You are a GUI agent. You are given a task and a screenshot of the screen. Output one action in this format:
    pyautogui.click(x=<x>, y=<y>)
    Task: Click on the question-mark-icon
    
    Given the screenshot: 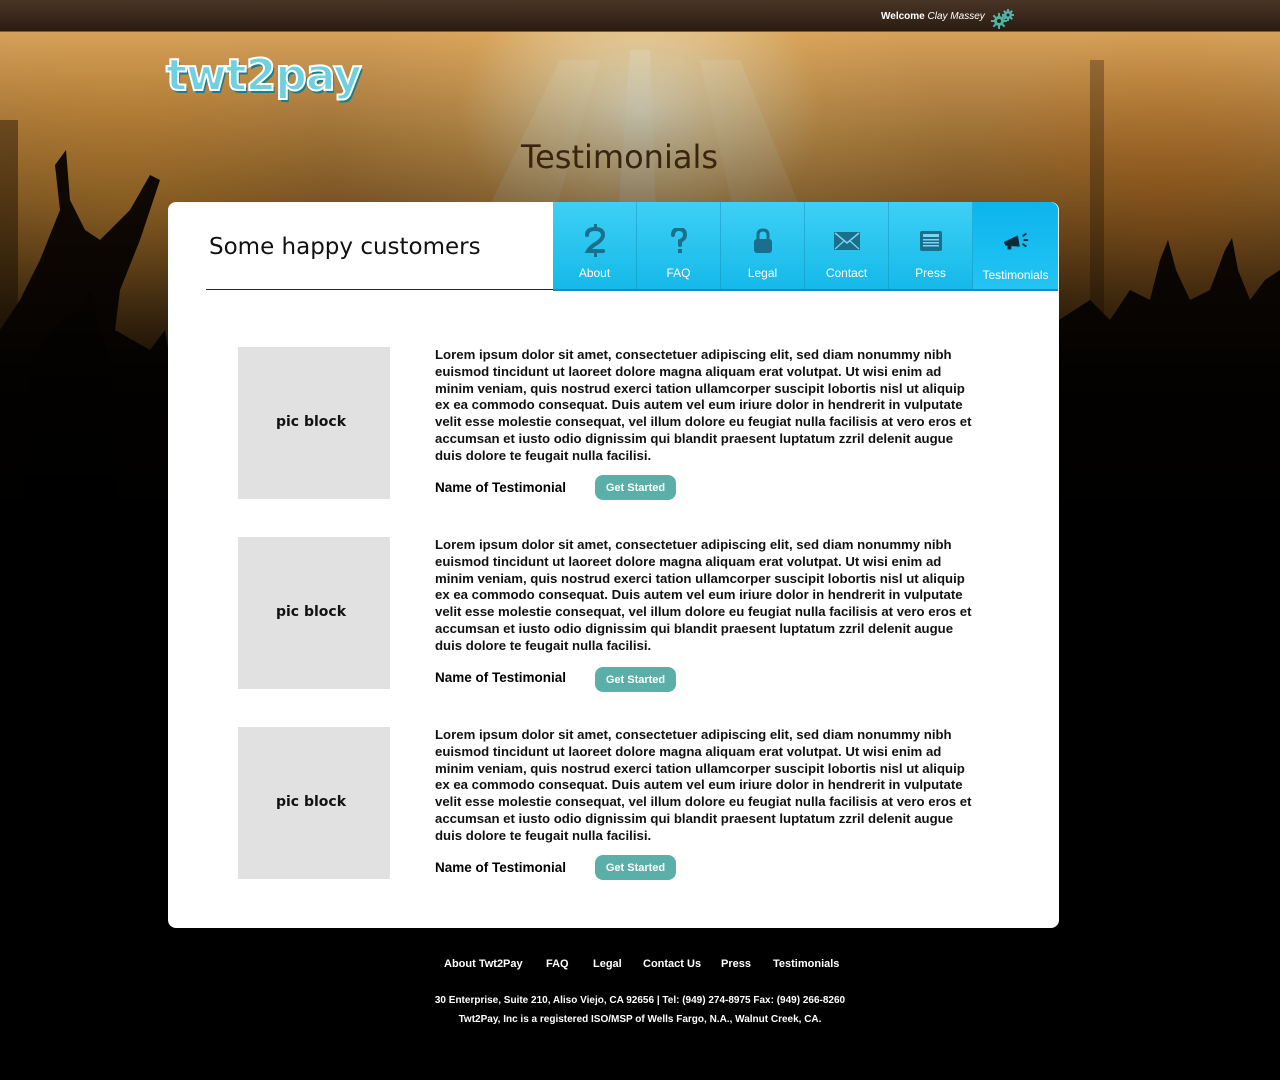 What is the action you would take?
    pyautogui.click(x=679, y=241)
    